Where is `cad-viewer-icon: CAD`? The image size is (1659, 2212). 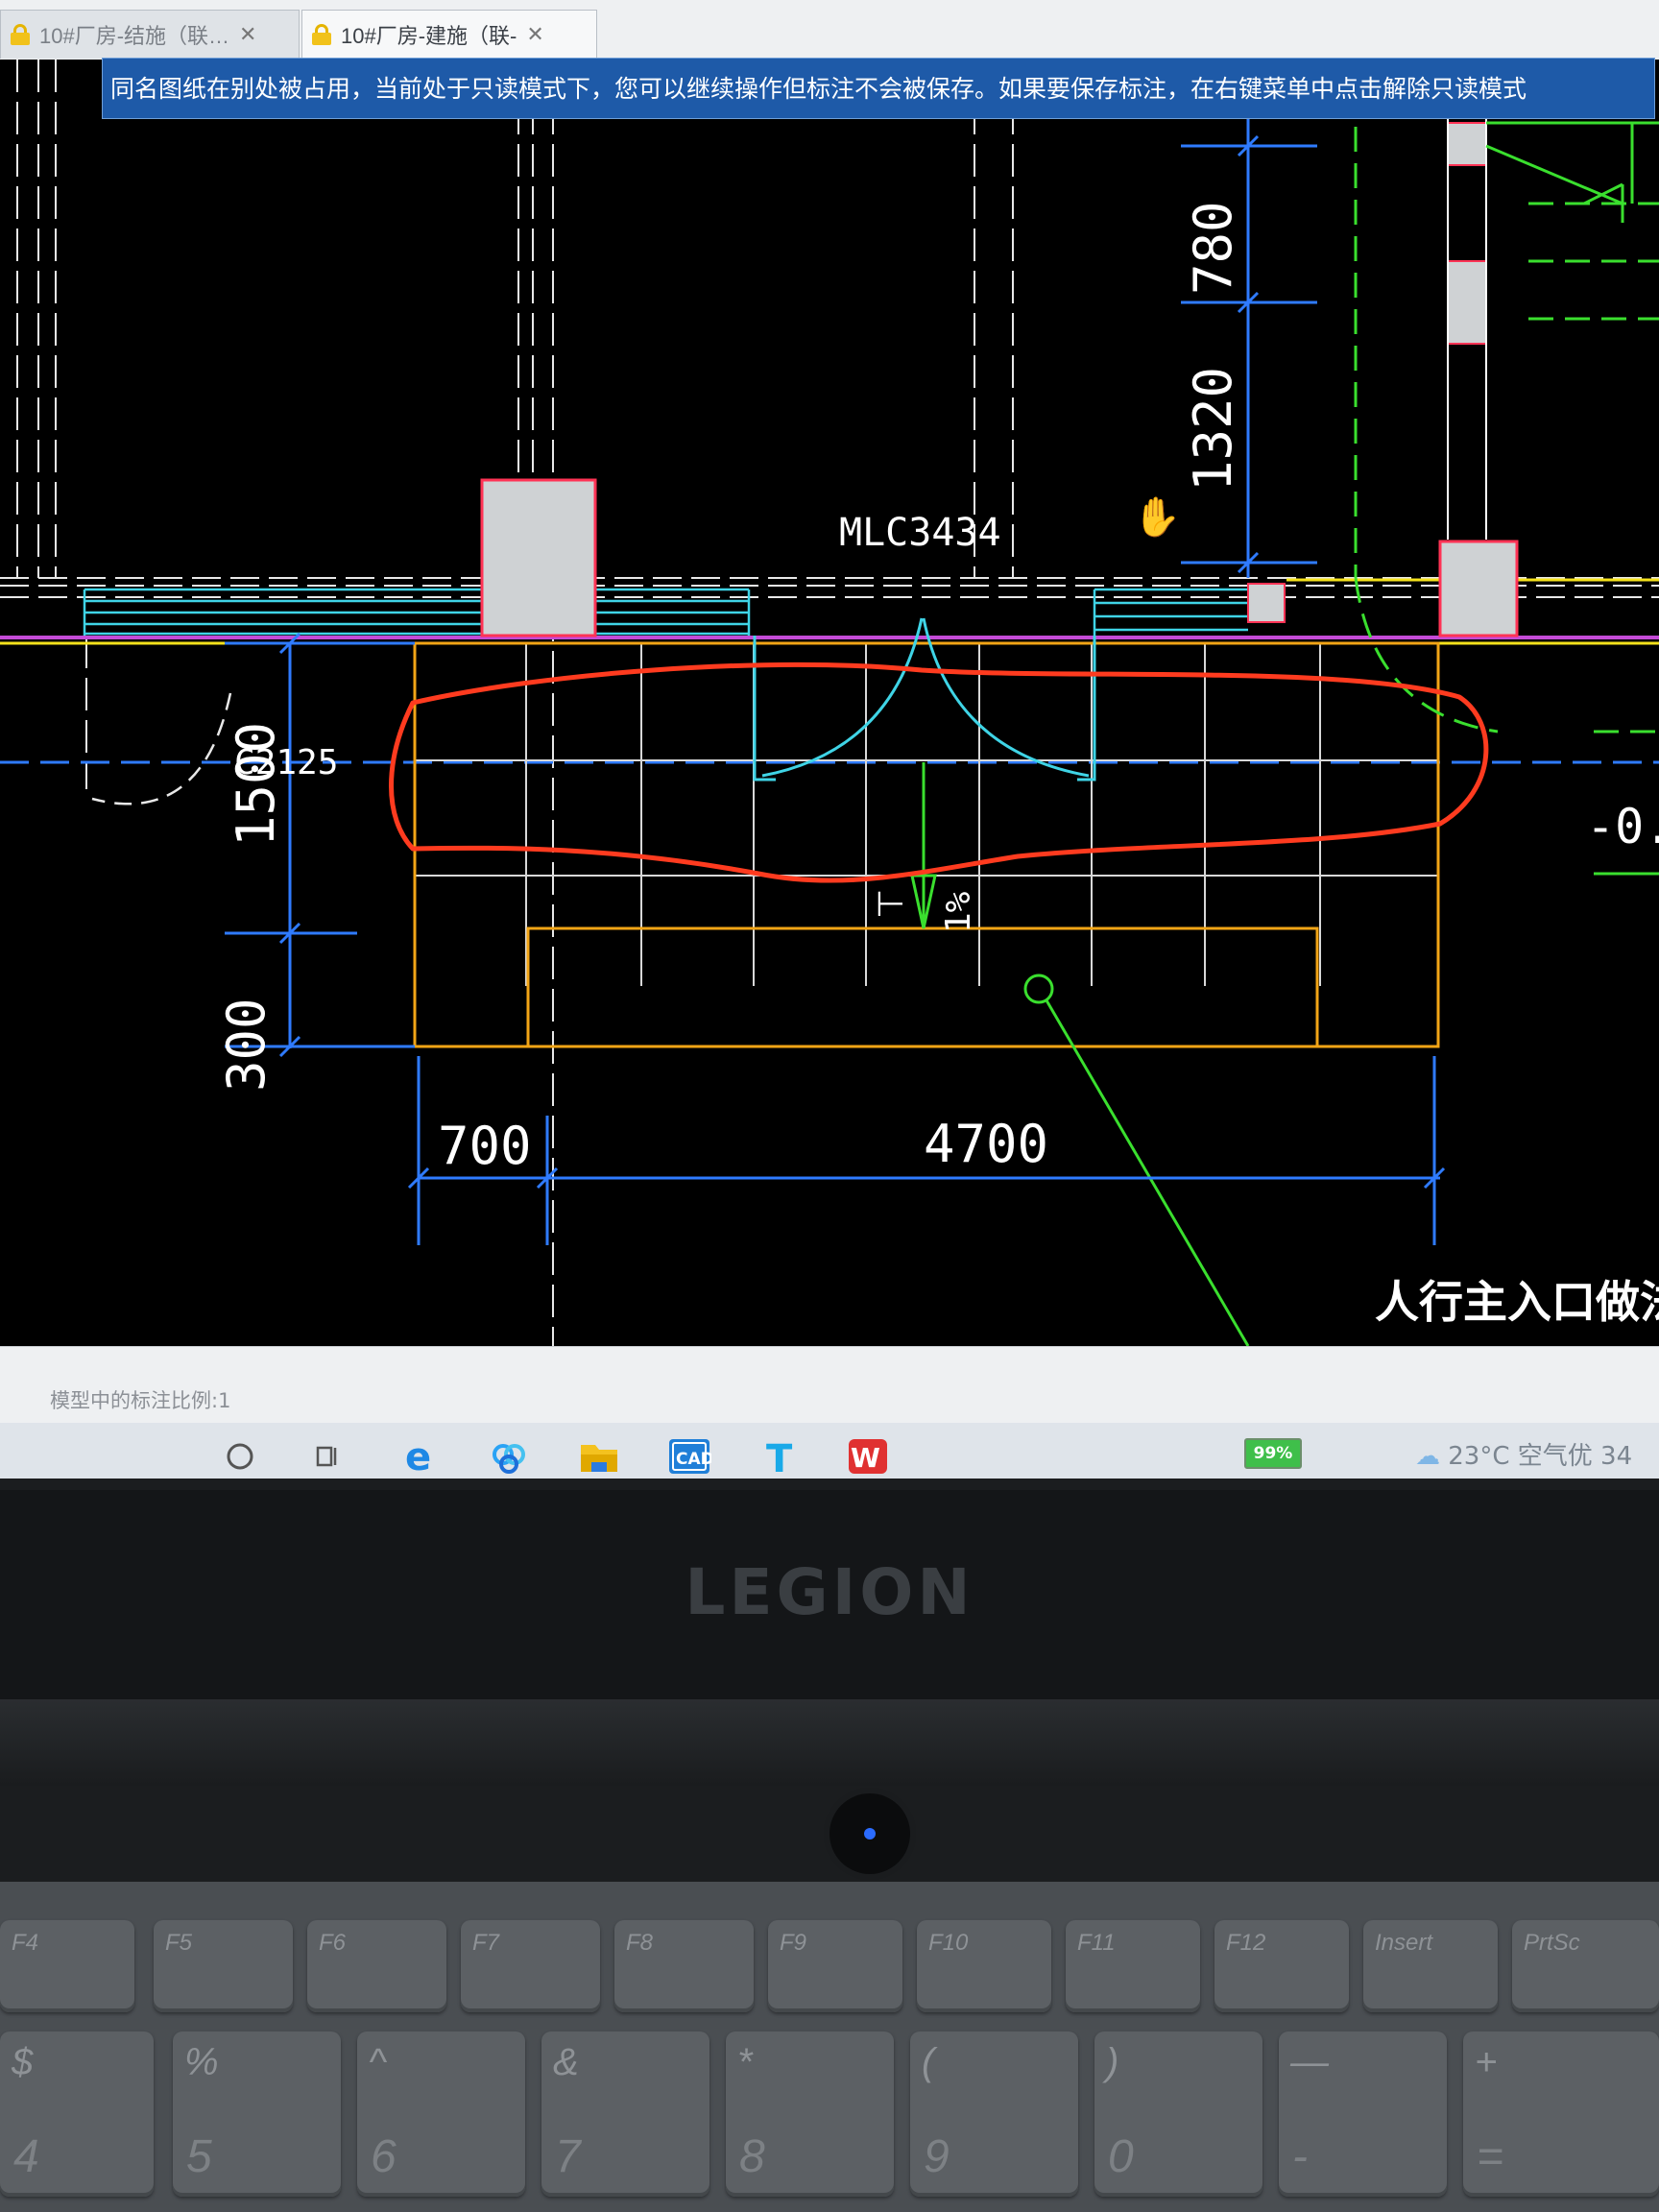 cad-viewer-icon: CAD is located at coordinates (689, 1456).